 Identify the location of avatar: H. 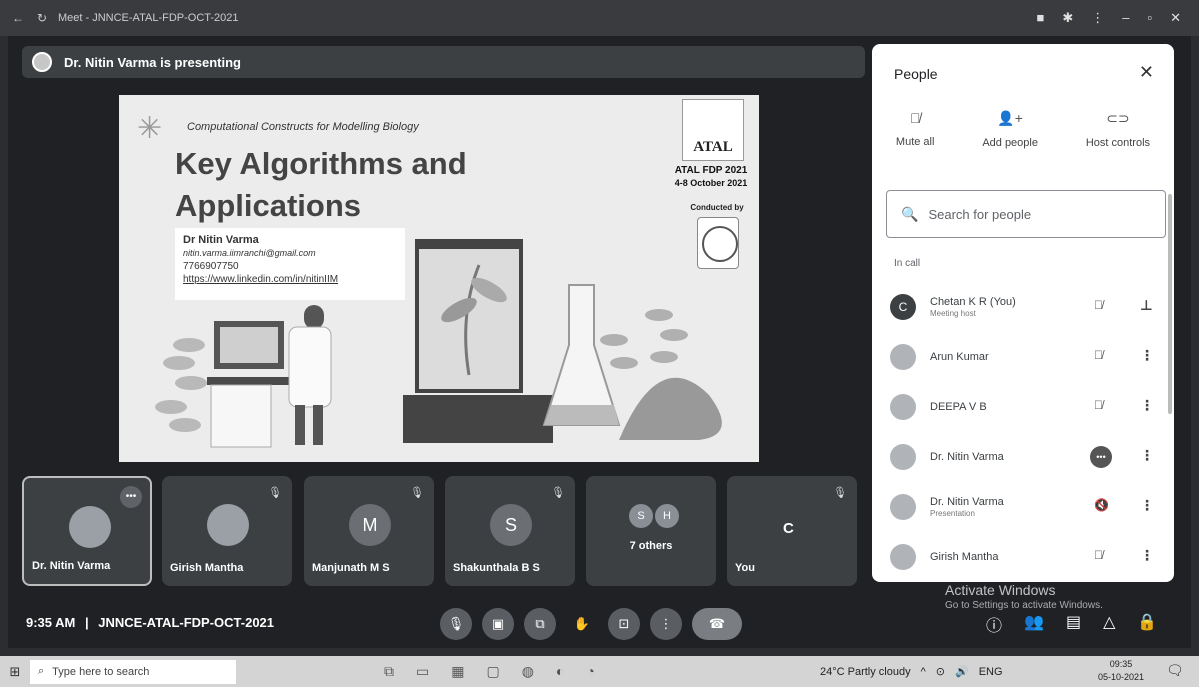
(667, 516).